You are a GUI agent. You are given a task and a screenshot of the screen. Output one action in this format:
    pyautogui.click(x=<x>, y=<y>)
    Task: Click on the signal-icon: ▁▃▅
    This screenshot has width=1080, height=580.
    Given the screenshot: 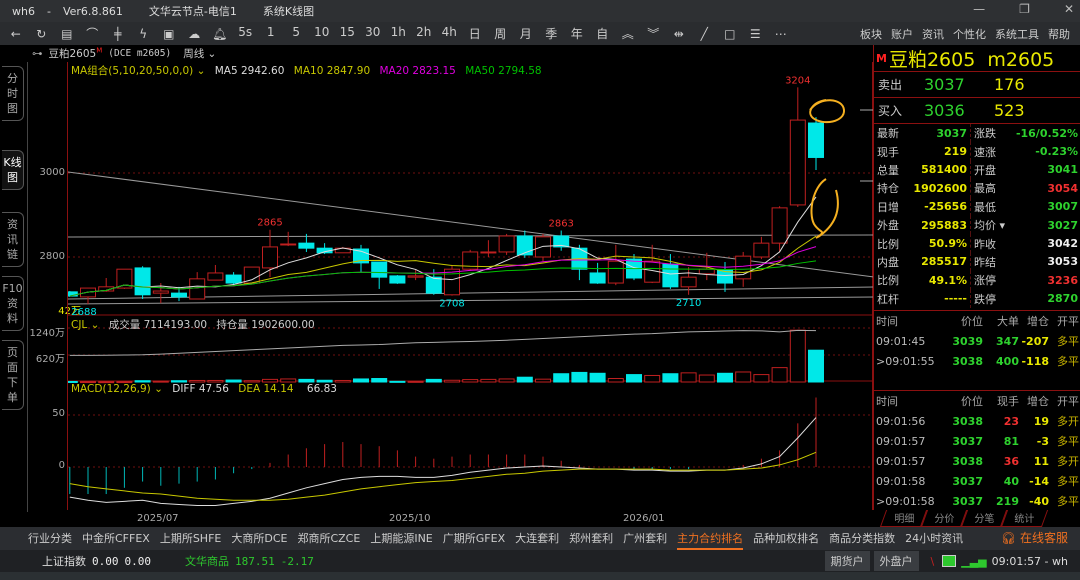 What is the action you would take?
    pyautogui.click(x=974, y=561)
    